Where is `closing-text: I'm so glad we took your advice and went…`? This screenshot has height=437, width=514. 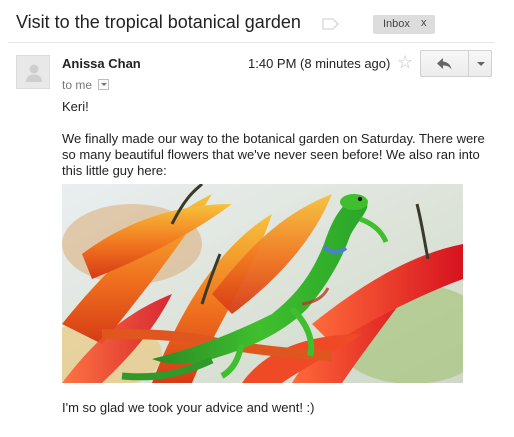
closing-text: I'm so glad we took your advice and went… is located at coordinates (188, 407).